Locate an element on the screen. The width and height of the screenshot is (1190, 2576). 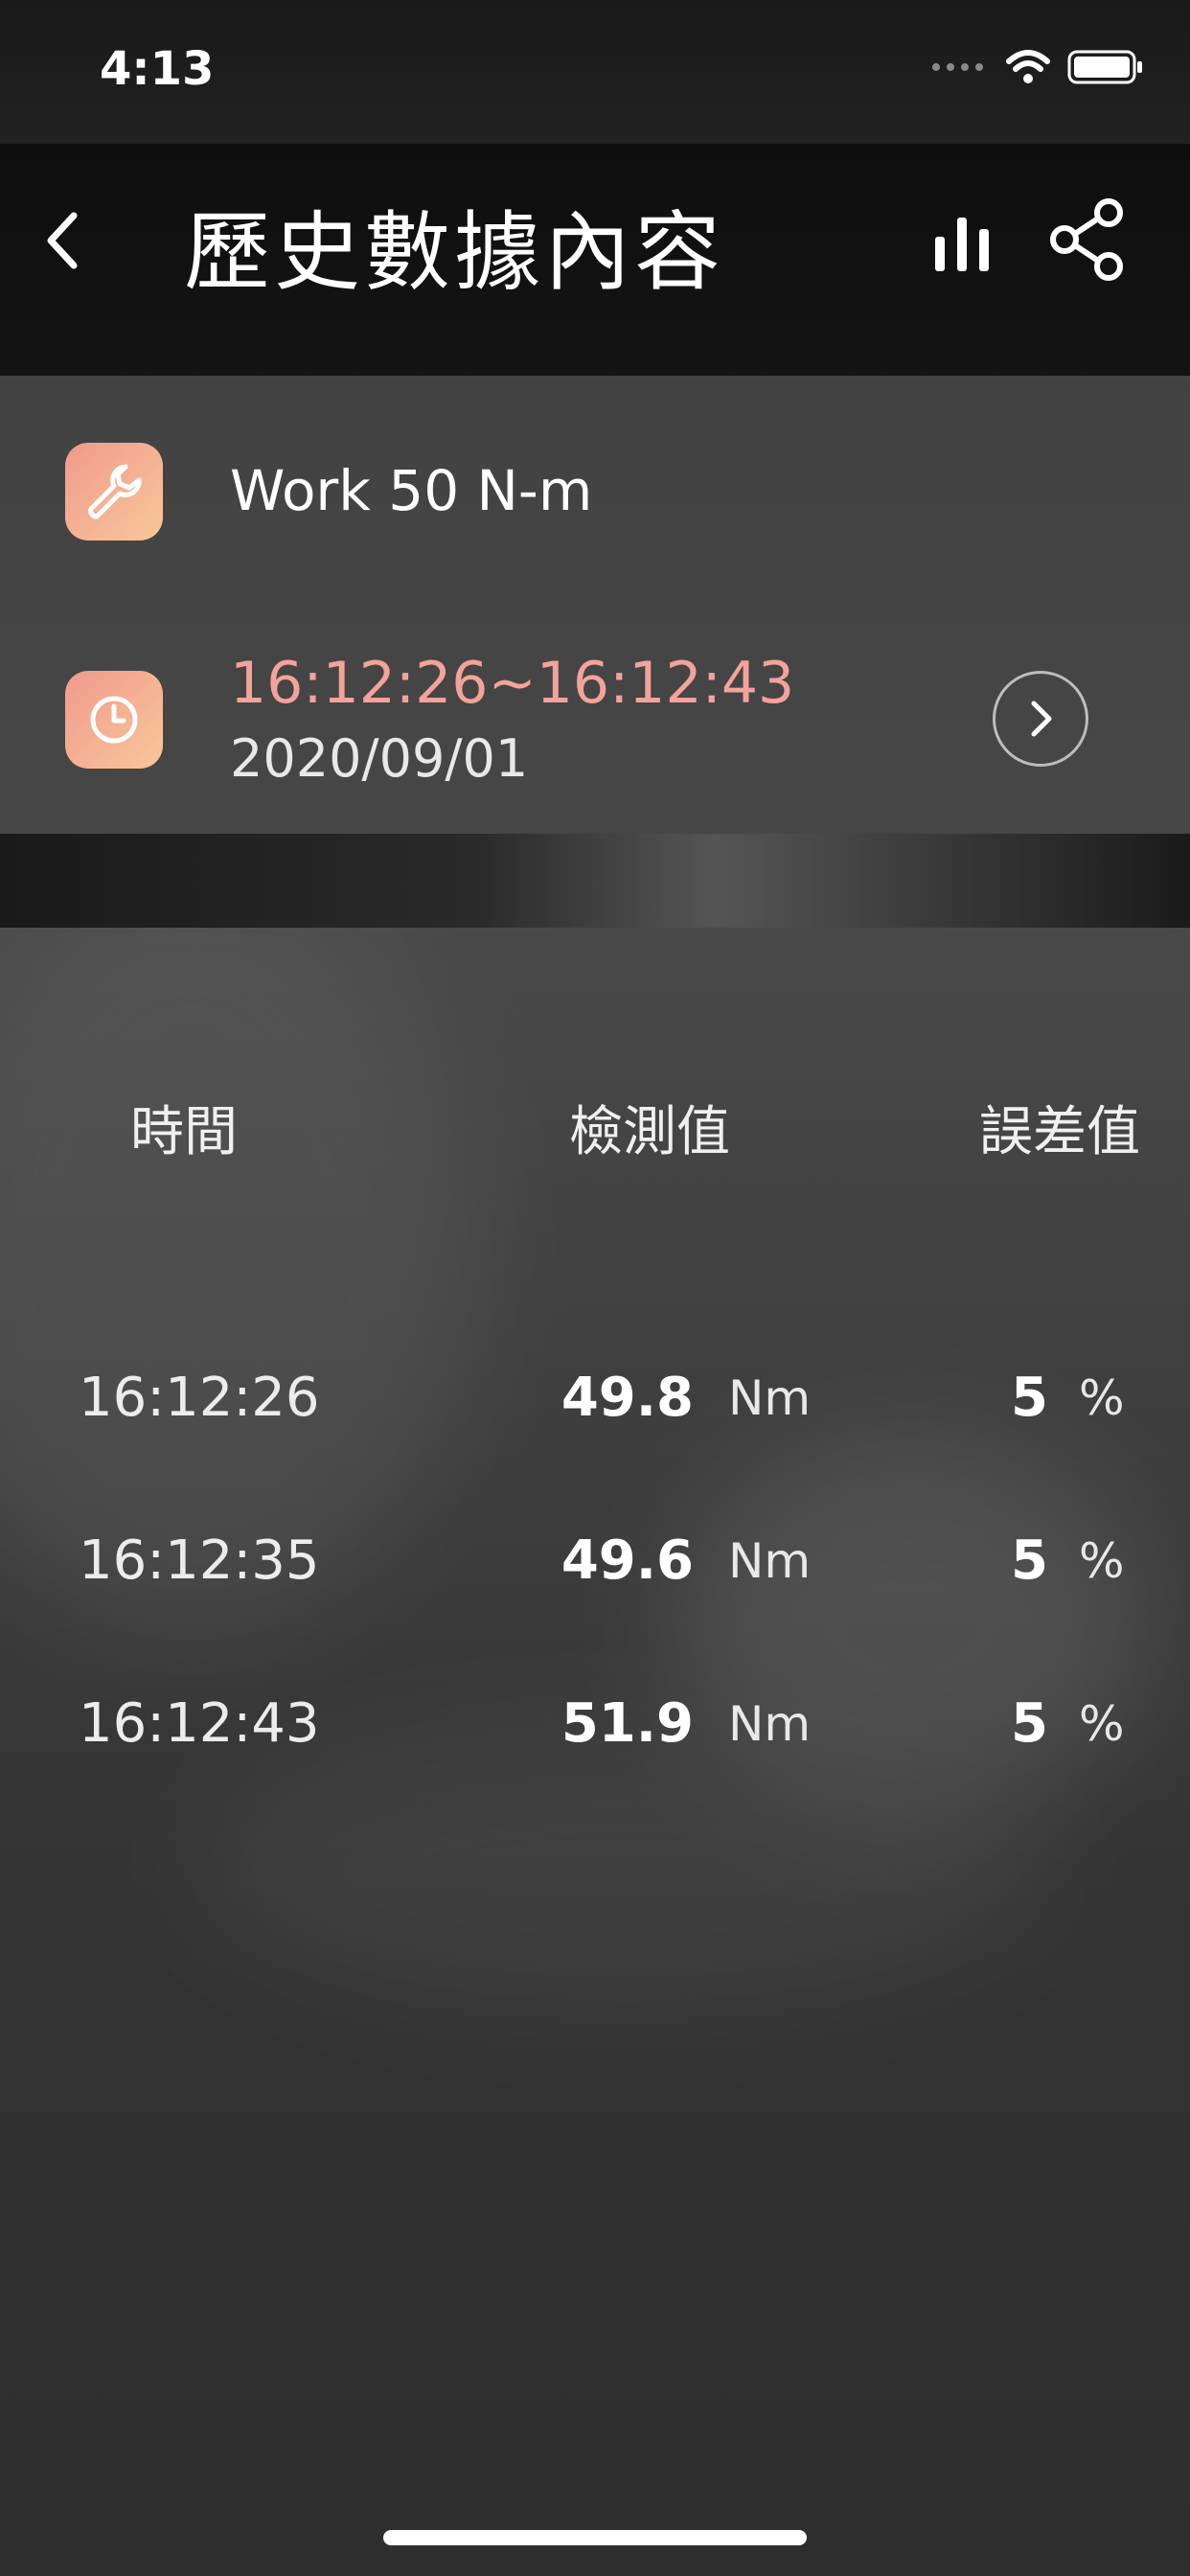
row-value: 51.9 is located at coordinates (627, 1723).